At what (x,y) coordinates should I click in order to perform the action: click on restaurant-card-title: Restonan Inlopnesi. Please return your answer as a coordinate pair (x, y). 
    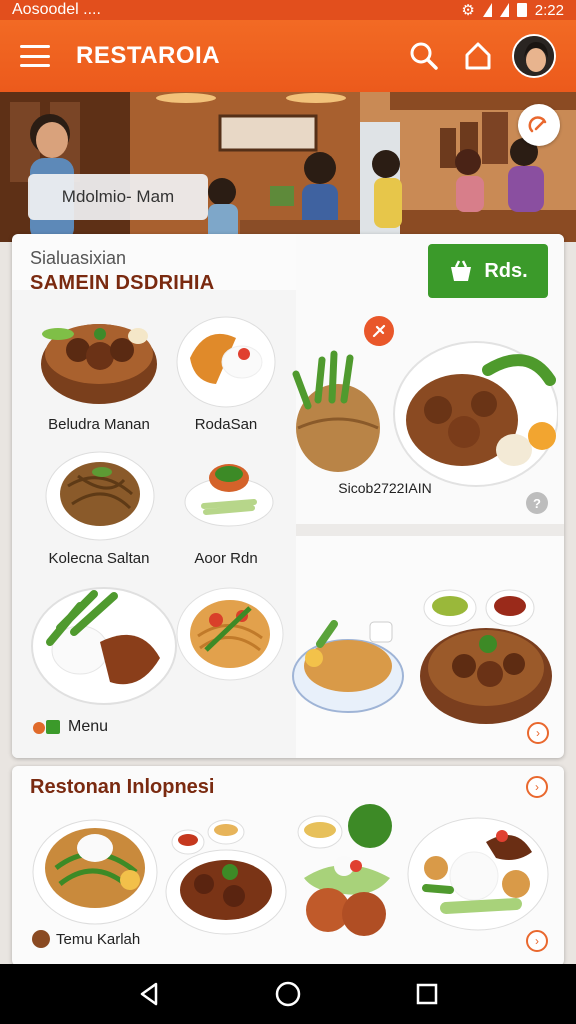
    Looking at the image, I should click on (122, 787).